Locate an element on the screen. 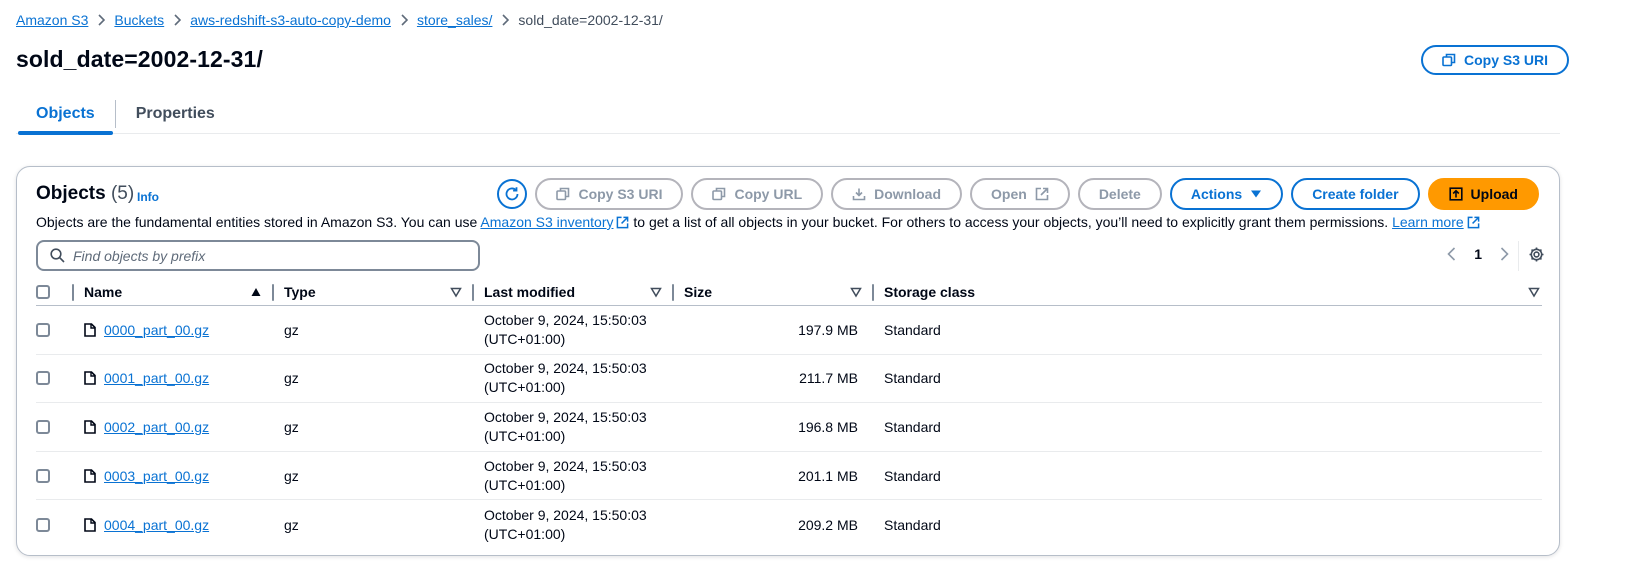  info-link: Info is located at coordinates (148, 197).